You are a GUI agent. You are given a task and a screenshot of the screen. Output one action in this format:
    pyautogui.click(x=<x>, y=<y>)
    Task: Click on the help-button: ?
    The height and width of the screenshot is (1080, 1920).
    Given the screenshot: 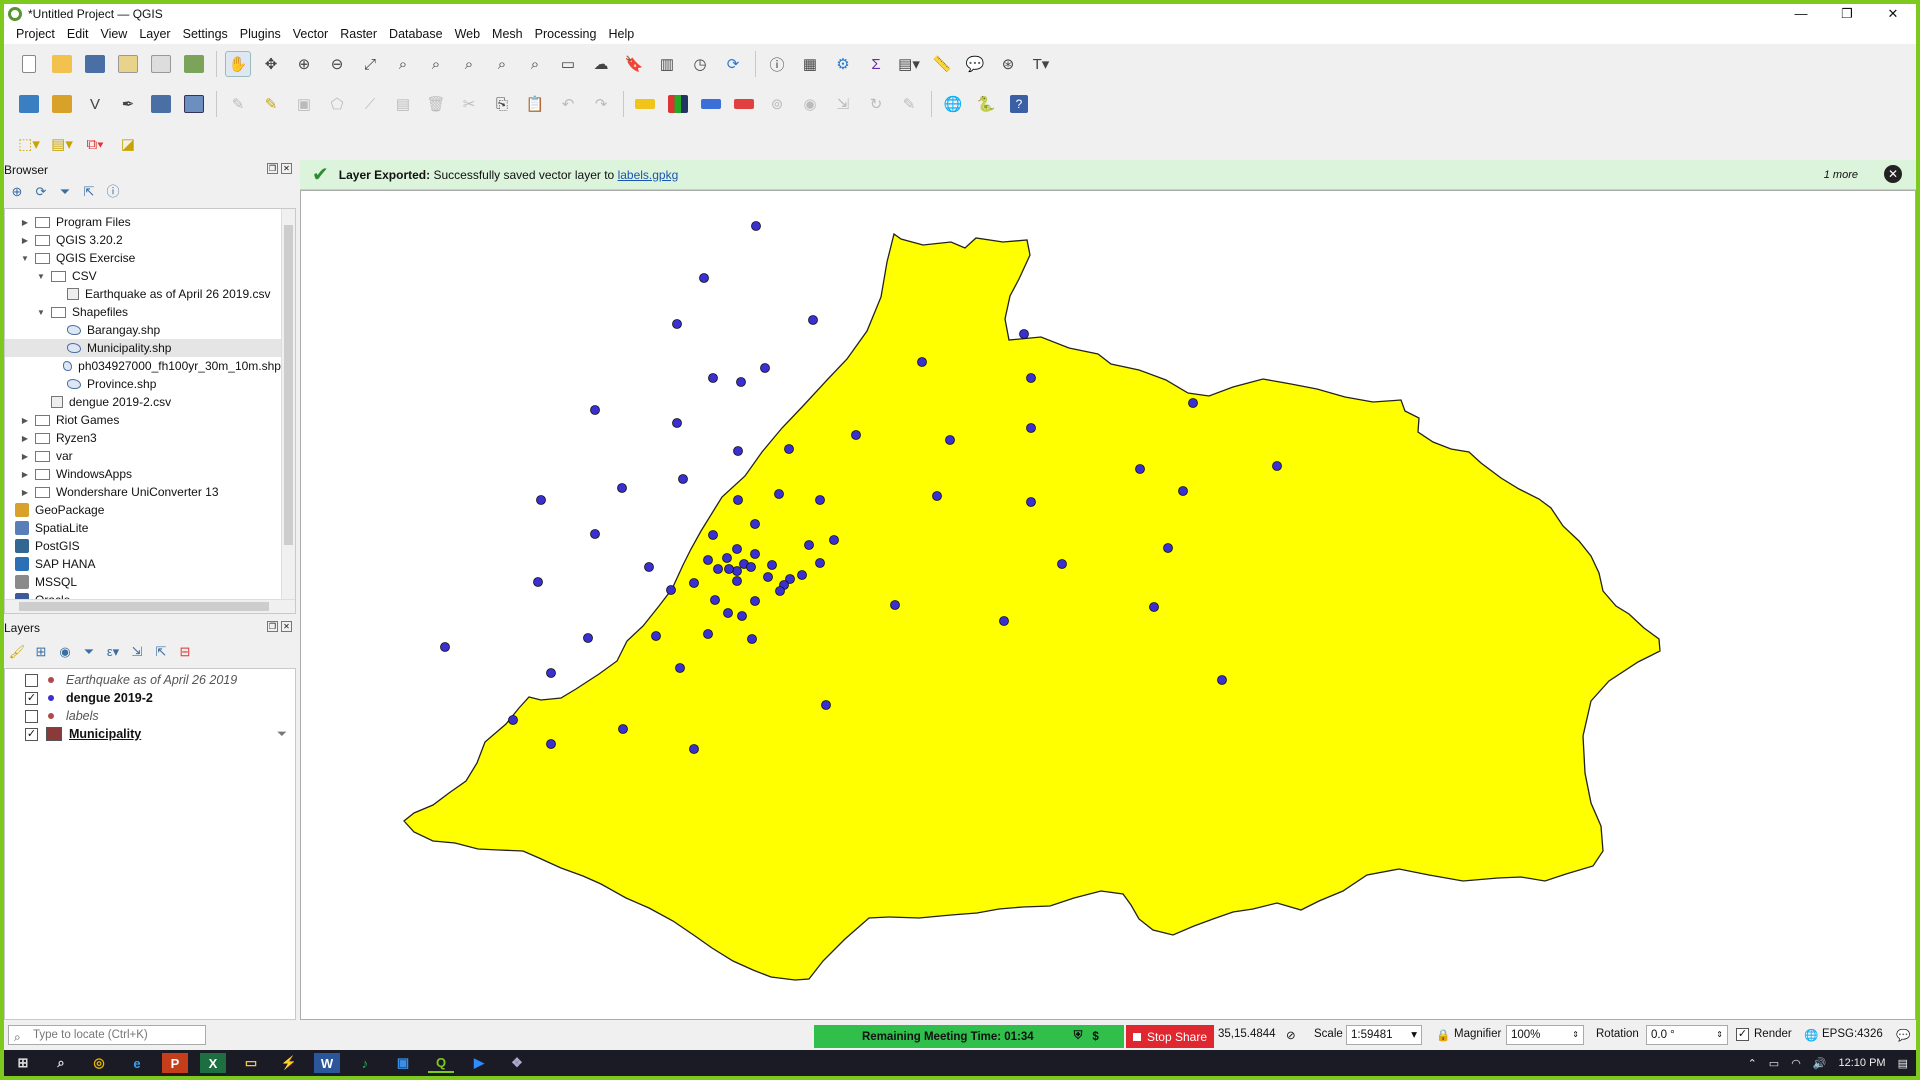 What is the action you would take?
    pyautogui.click(x=1019, y=104)
    